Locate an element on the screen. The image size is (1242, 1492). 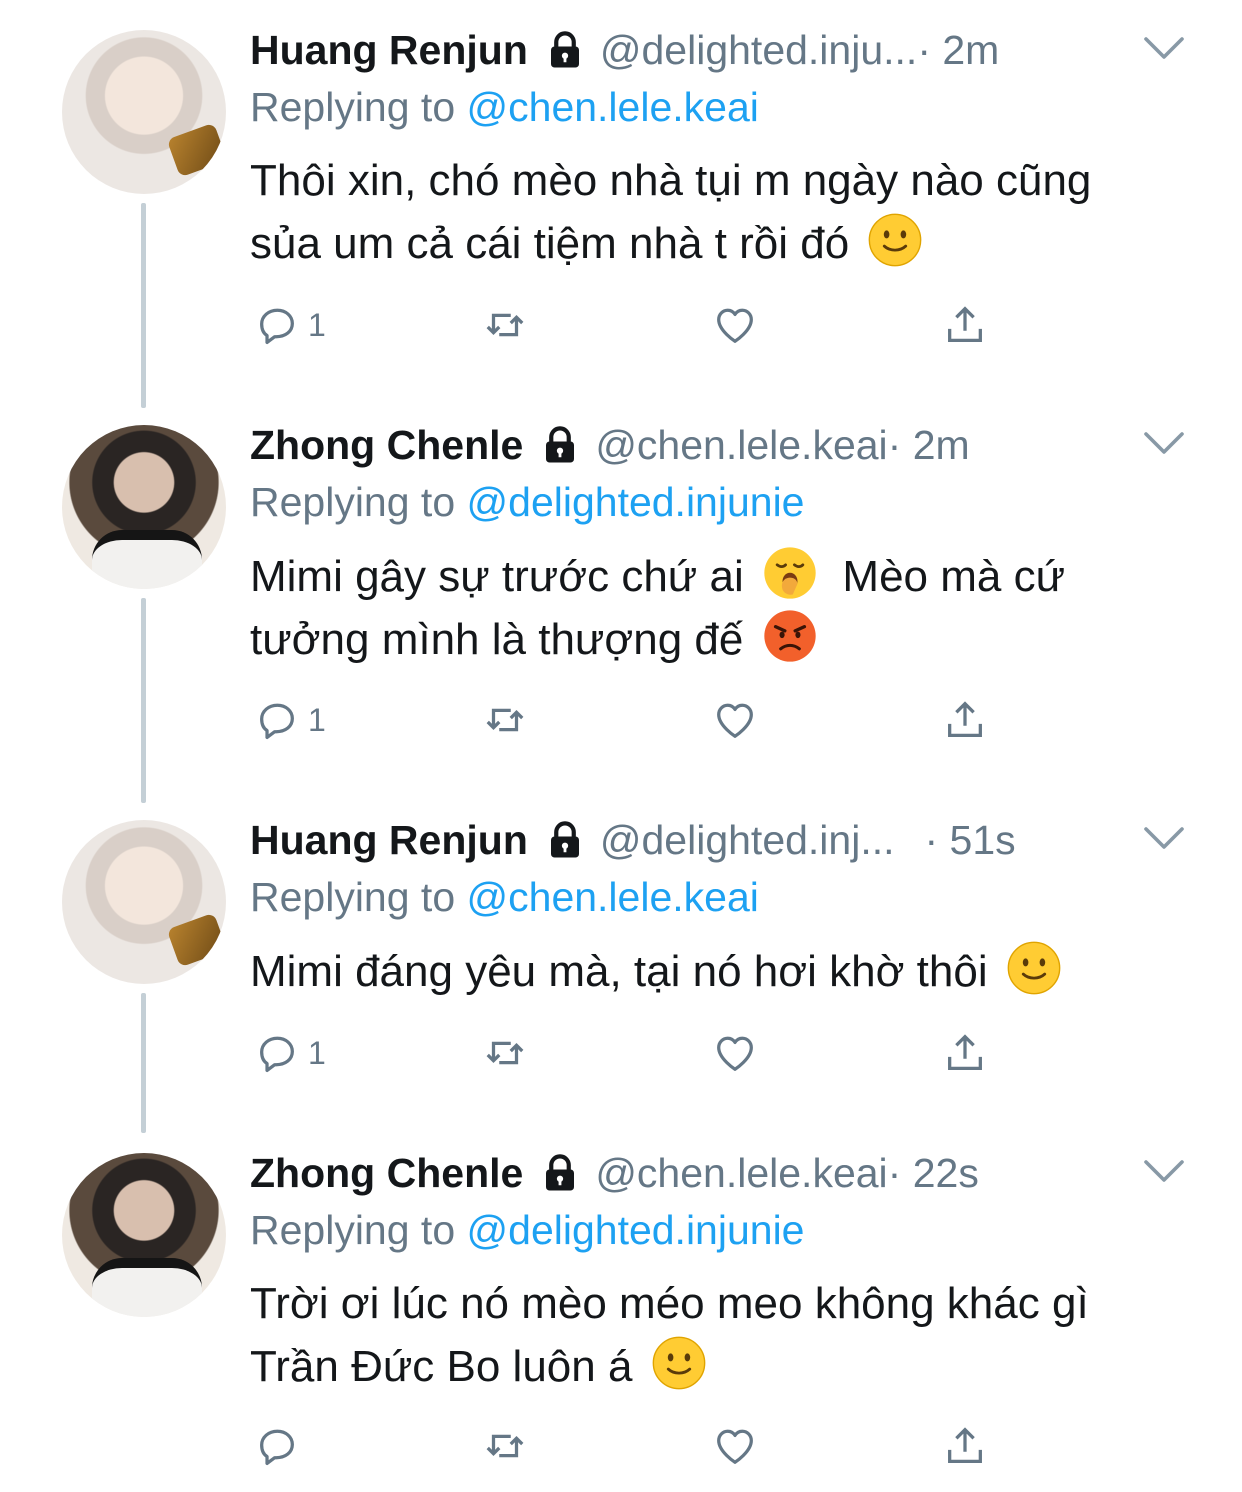
tweet-text-line: Trời ơi lúc nó mèo méo meo không khác gì is located at coordinates (669, 1303).